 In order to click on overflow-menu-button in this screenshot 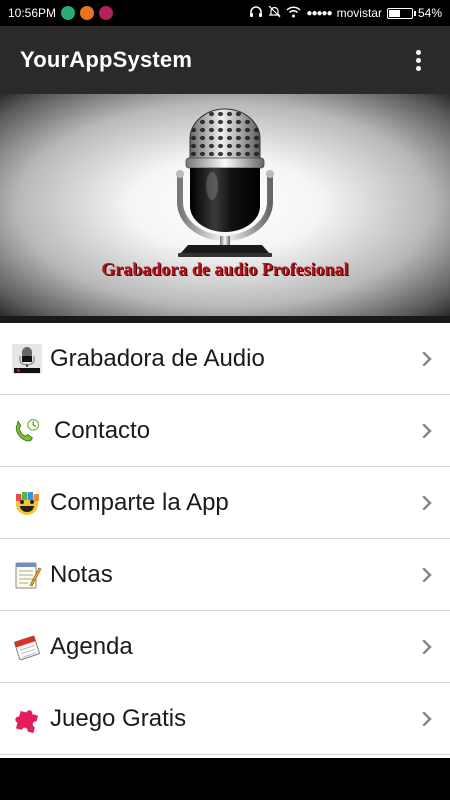, I will do `click(418, 60)`.